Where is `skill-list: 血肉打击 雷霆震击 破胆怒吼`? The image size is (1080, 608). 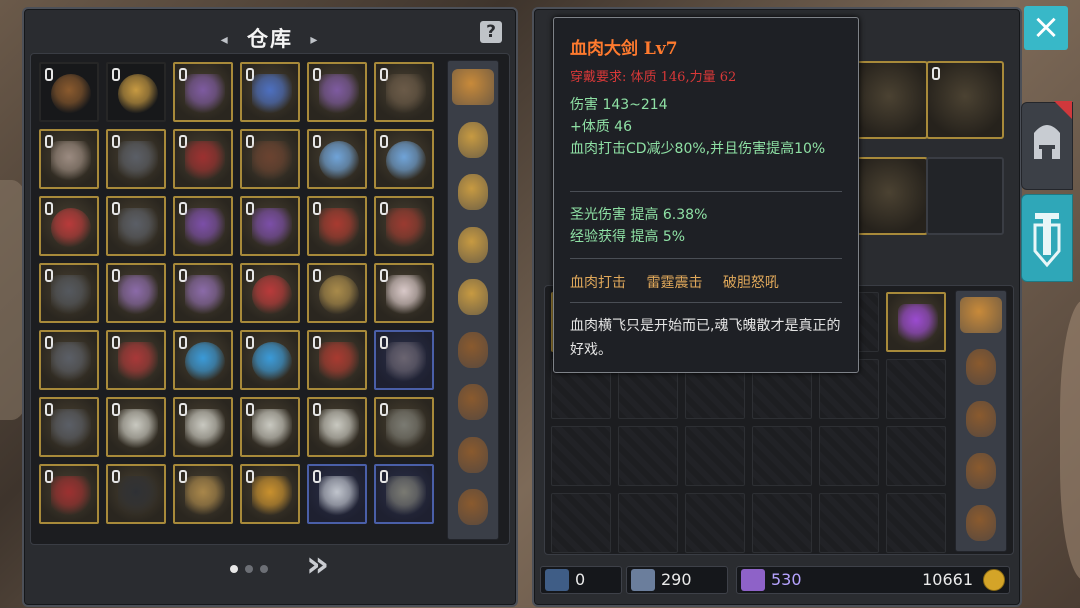 skill-list: 血肉打击 雷霆震击 破胆怒吼 is located at coordinates (682, 282).